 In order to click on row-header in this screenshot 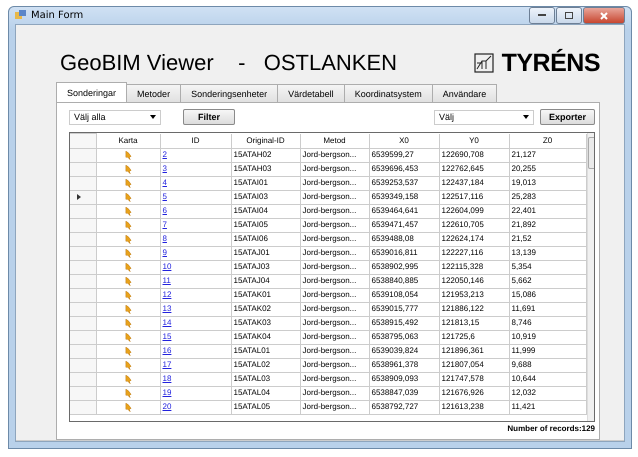, I will do `click(83, 197)`.